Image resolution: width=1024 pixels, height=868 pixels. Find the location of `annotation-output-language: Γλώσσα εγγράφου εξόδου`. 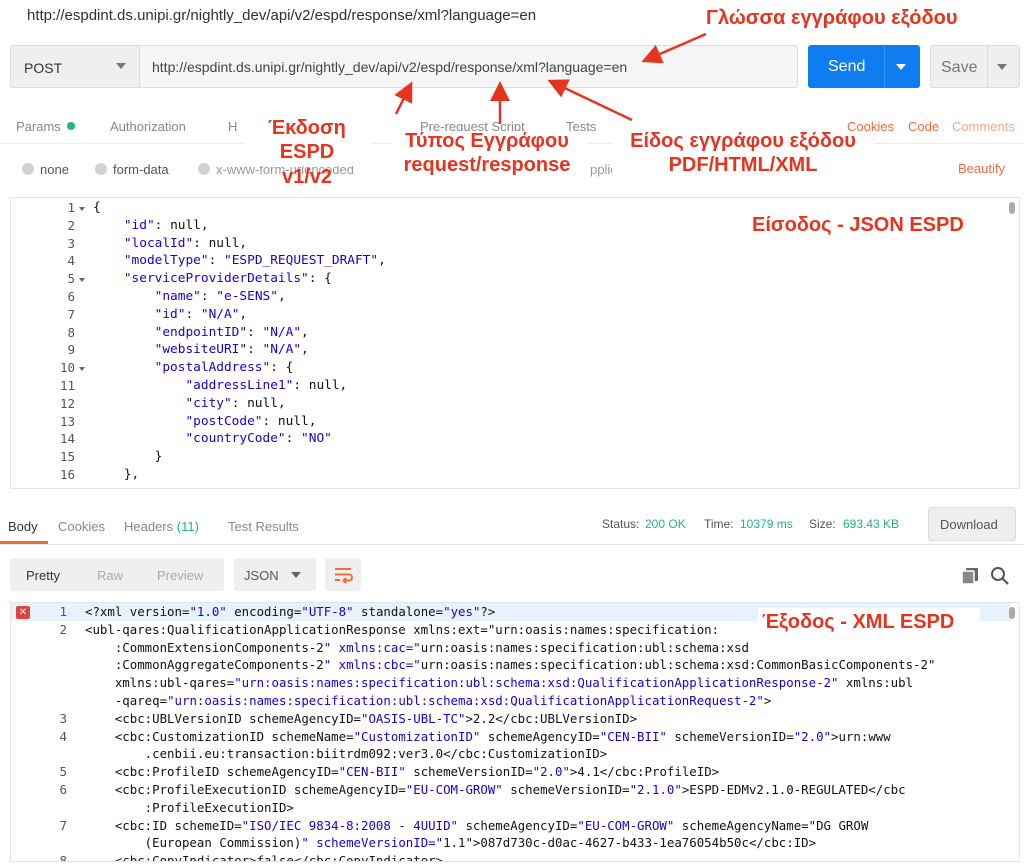

annotation-output-language: Γλώσσα εγγράφου εξόδου is located at coordinates (832, 18).